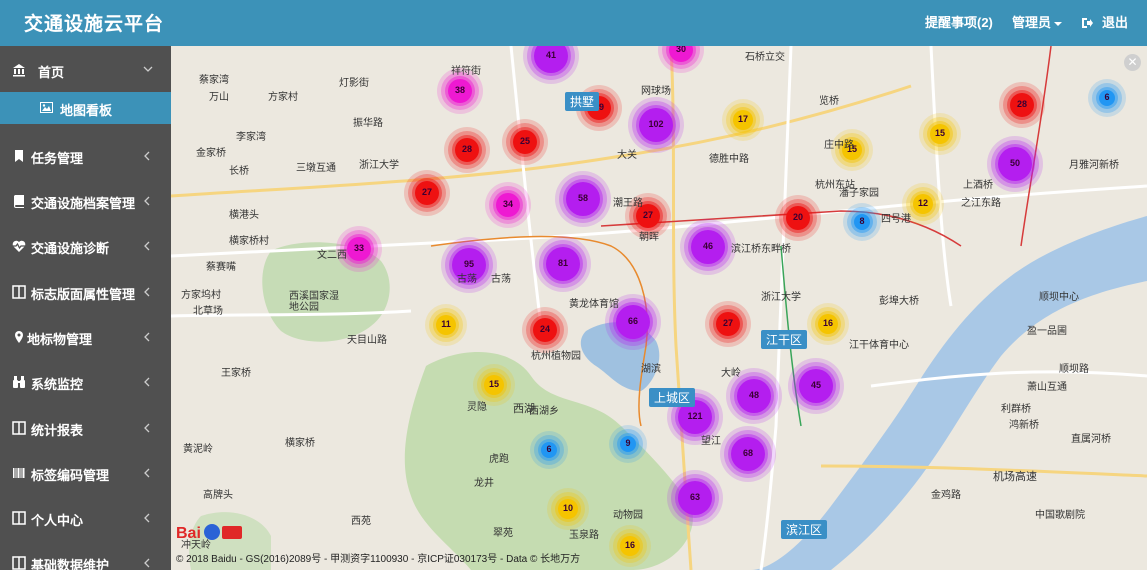 The height and width of the screenshot is (570, 1147). What do you see at coordinates (959, 21) in the screenshot?
I see `reminders-link: 提醒事项(2)` at bounding box center [959, 21].